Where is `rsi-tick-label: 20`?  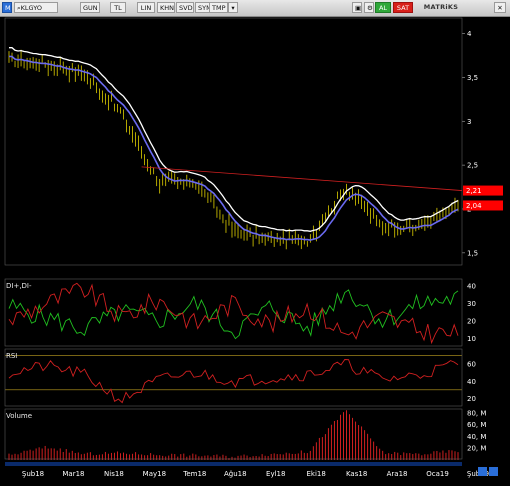
rsi-tick-label: 20 is located at coordinates (471, 399).